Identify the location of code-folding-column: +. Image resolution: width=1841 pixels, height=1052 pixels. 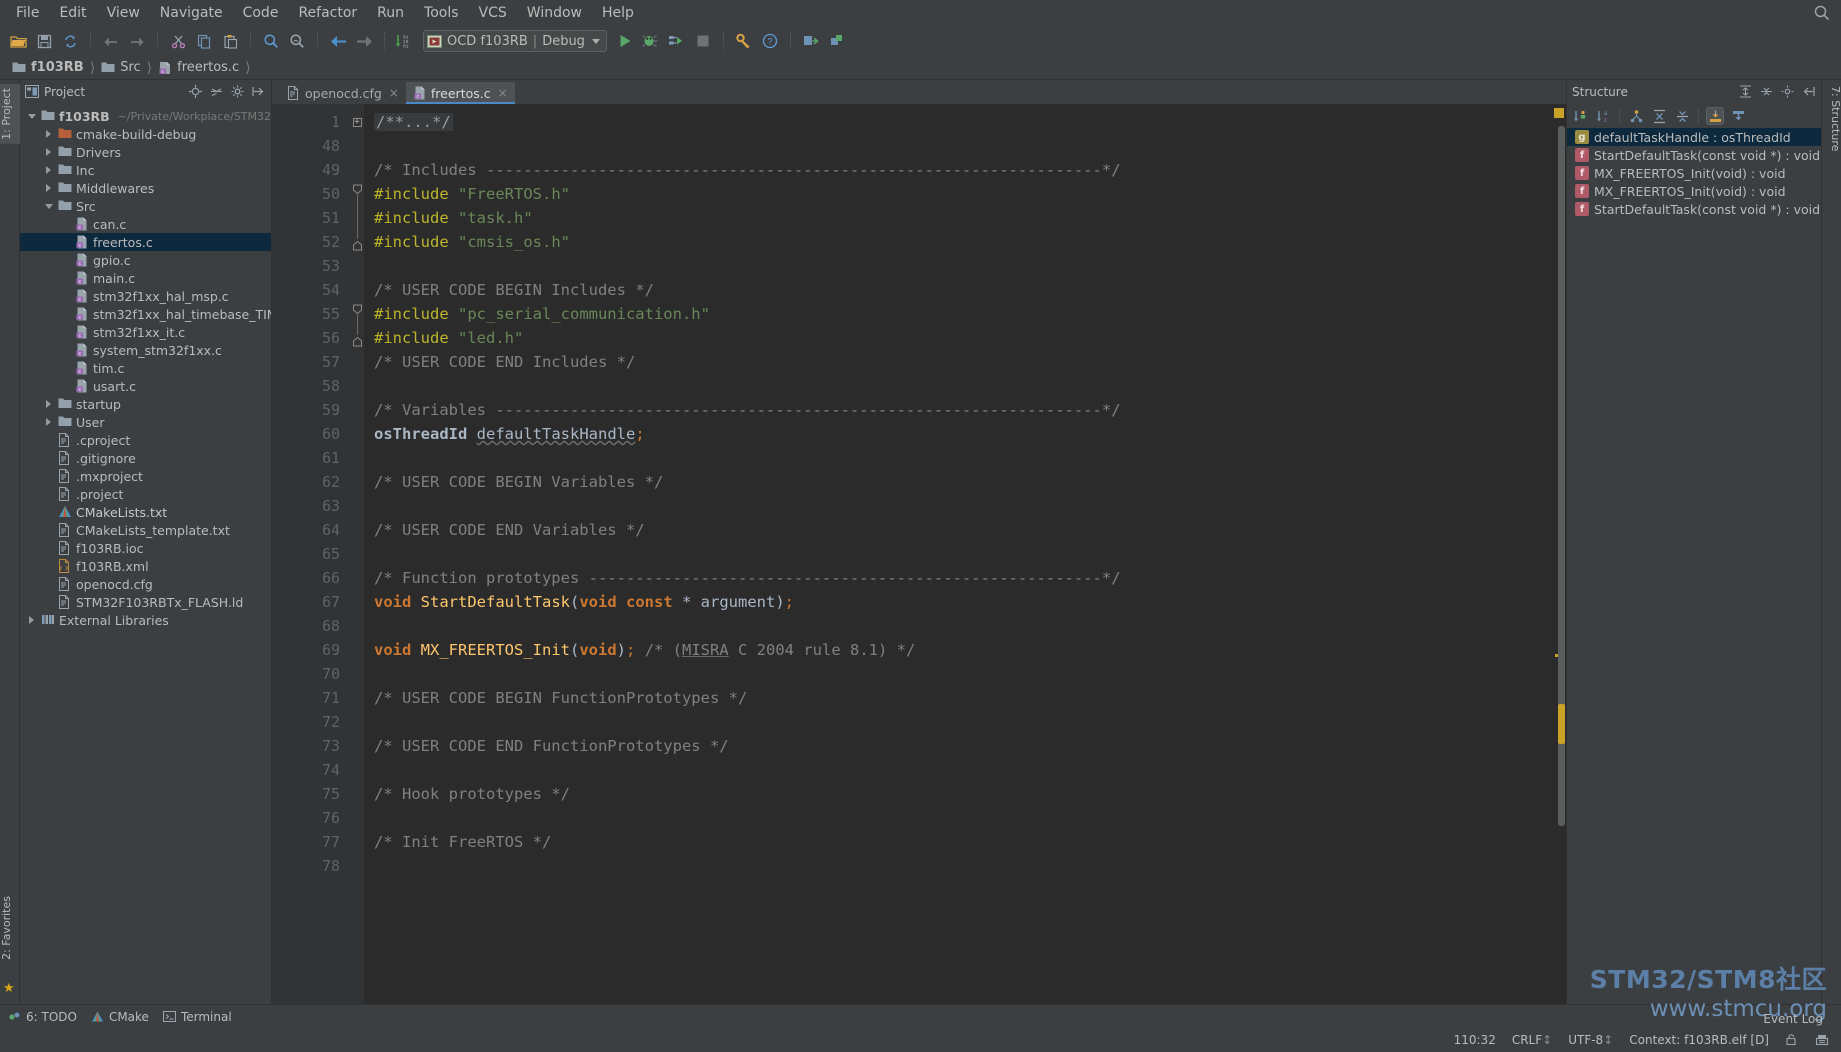
(357, 554).